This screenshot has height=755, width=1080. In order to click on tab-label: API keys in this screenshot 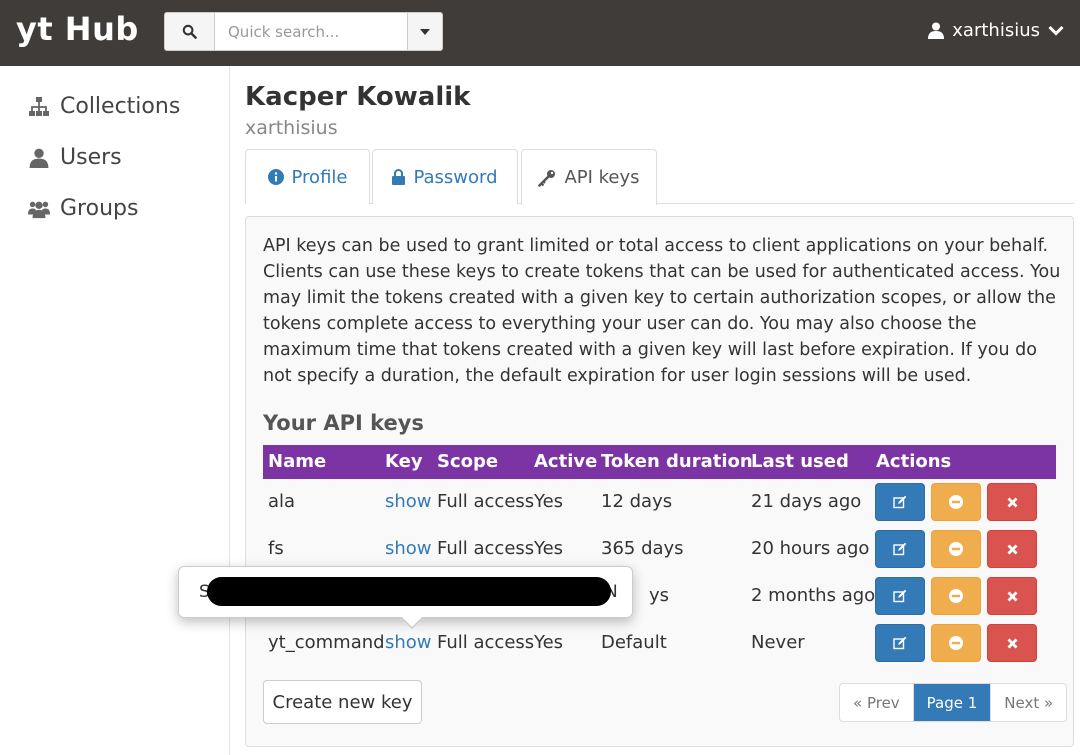, I will do `click(602, 177)`.